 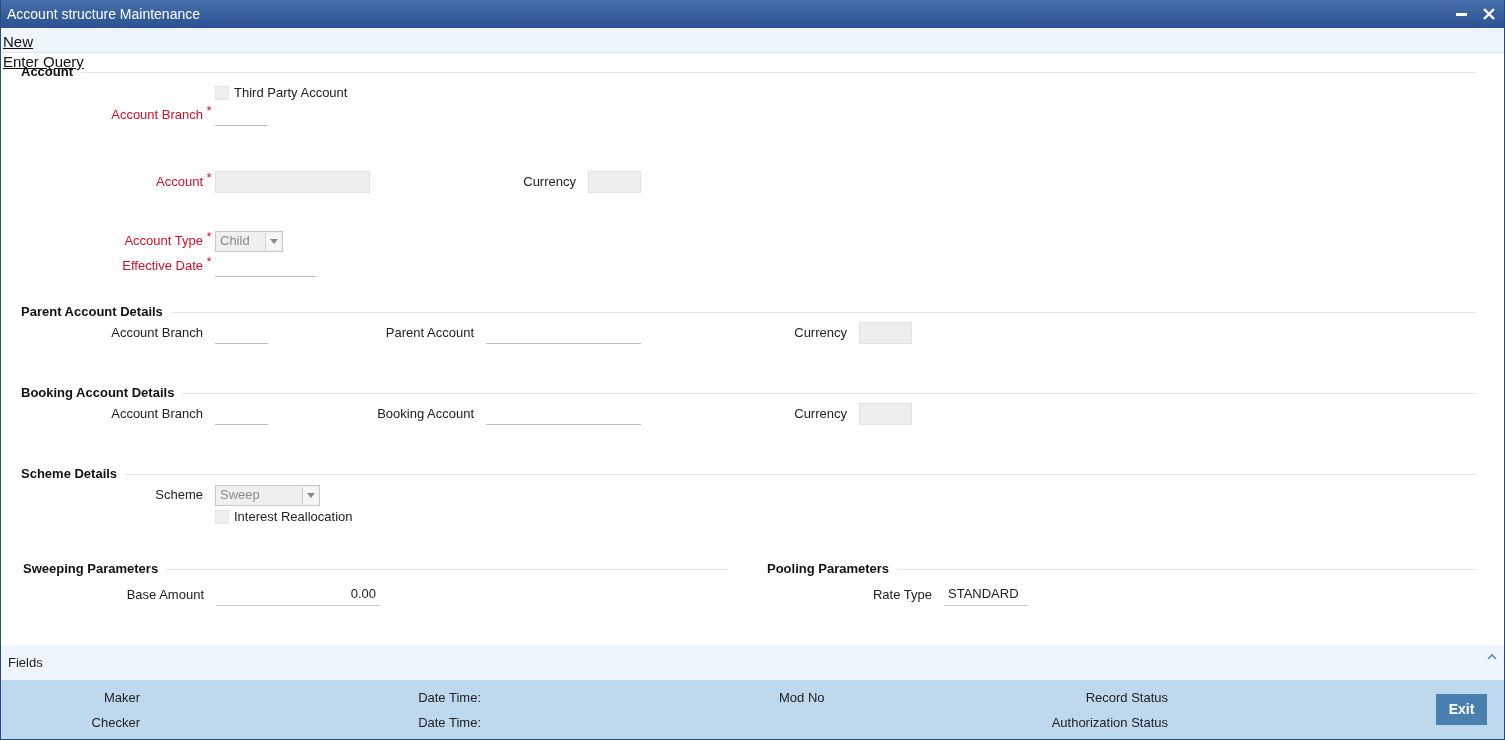 What do you see at coordinates (281, 93) in the screenshot?
I see `checkbox: Third Party Account` at bounding box center [281, 93].